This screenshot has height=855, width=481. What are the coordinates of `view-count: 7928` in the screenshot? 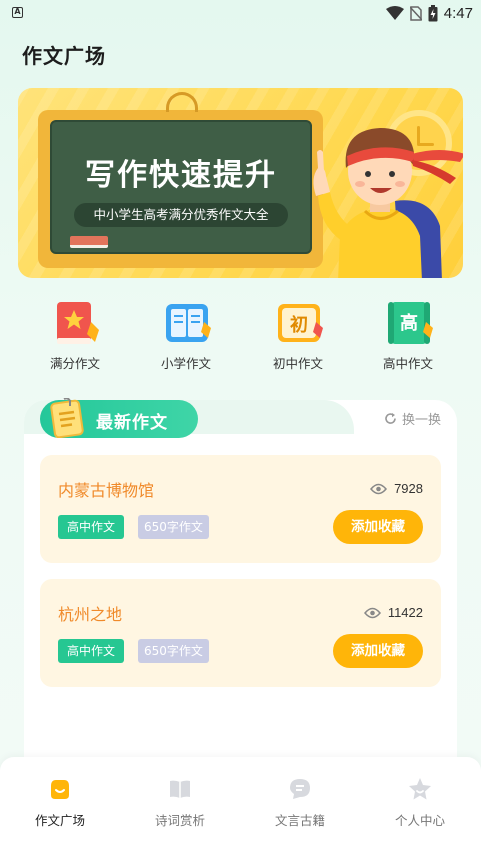 It's located at (396, 488).